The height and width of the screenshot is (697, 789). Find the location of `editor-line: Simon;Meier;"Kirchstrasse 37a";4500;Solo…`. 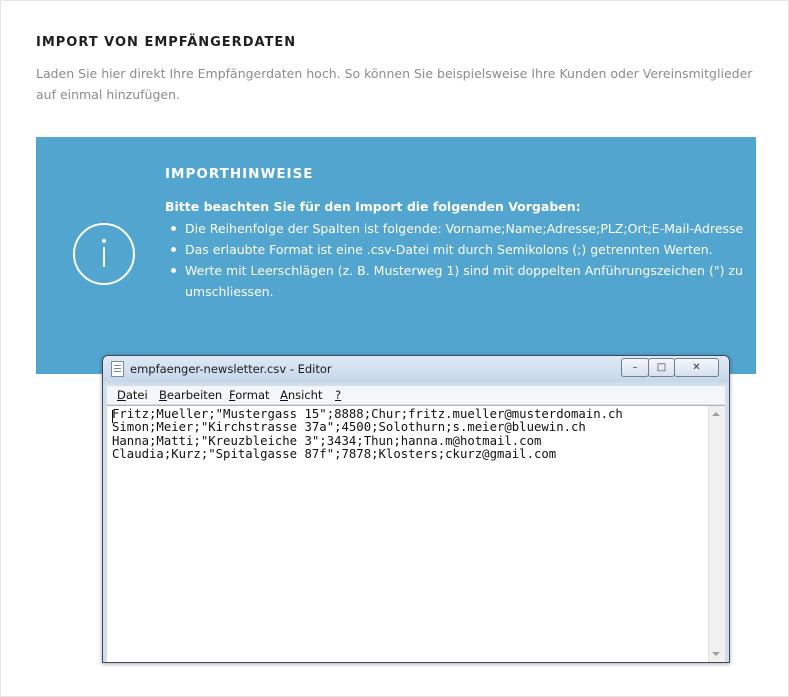

editor-line: Simon;Meier;"Kirchstrasse 37a";4500;Solo… is located at coordinates (349, 427).